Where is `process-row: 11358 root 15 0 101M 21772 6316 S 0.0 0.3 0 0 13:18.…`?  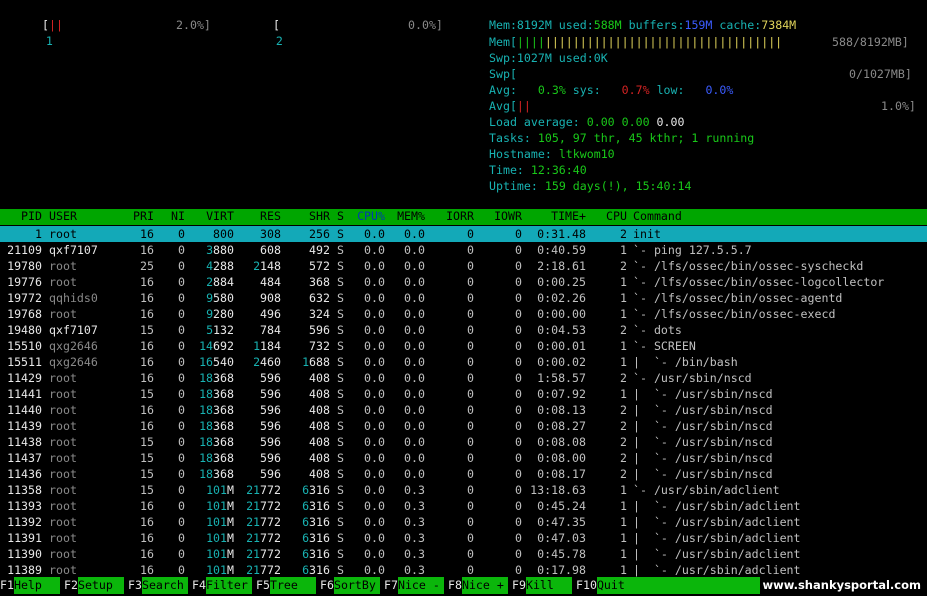
process-row: 11358 root 15 0 101M 21772 6316 S 0.0 0.3 0 0 13:18.… is located at coordinates (463, 490).